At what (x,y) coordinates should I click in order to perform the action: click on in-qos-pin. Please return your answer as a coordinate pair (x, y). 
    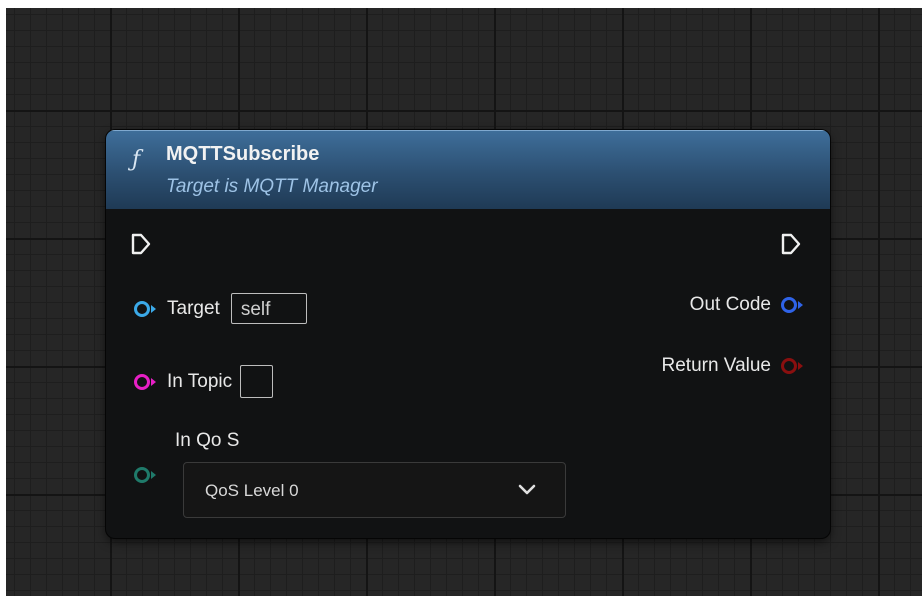
    Looking at the image, I should click on (146, 475).